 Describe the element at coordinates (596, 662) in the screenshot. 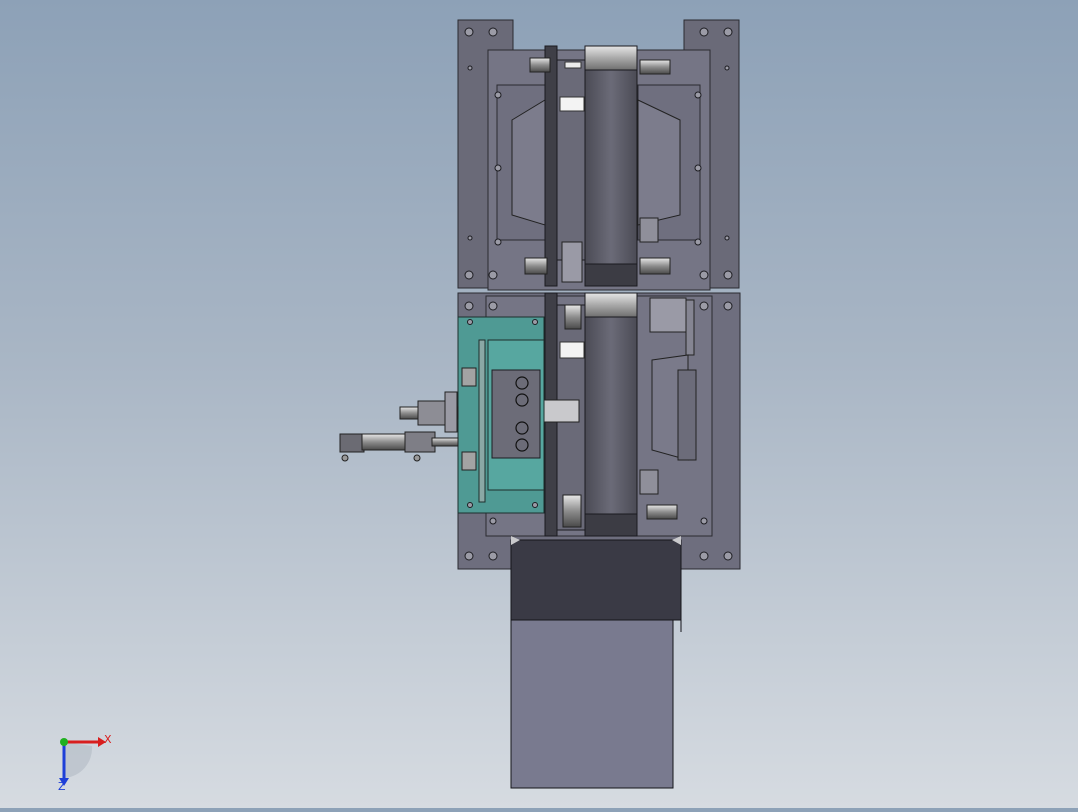

I see `discharge-hopper` at that location.